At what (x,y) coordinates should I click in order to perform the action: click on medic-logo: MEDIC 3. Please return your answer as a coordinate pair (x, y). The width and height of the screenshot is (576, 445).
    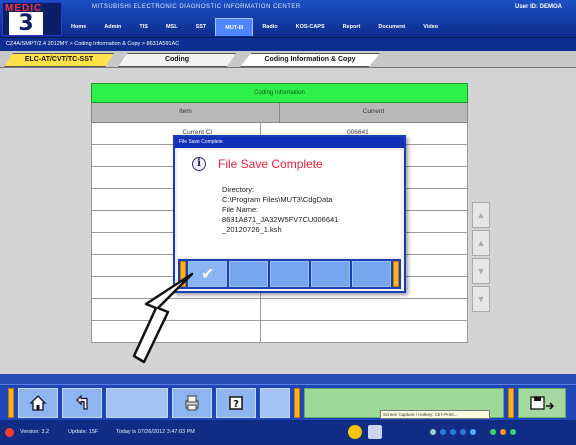
    Looking at the image, I should click on (32, 19).